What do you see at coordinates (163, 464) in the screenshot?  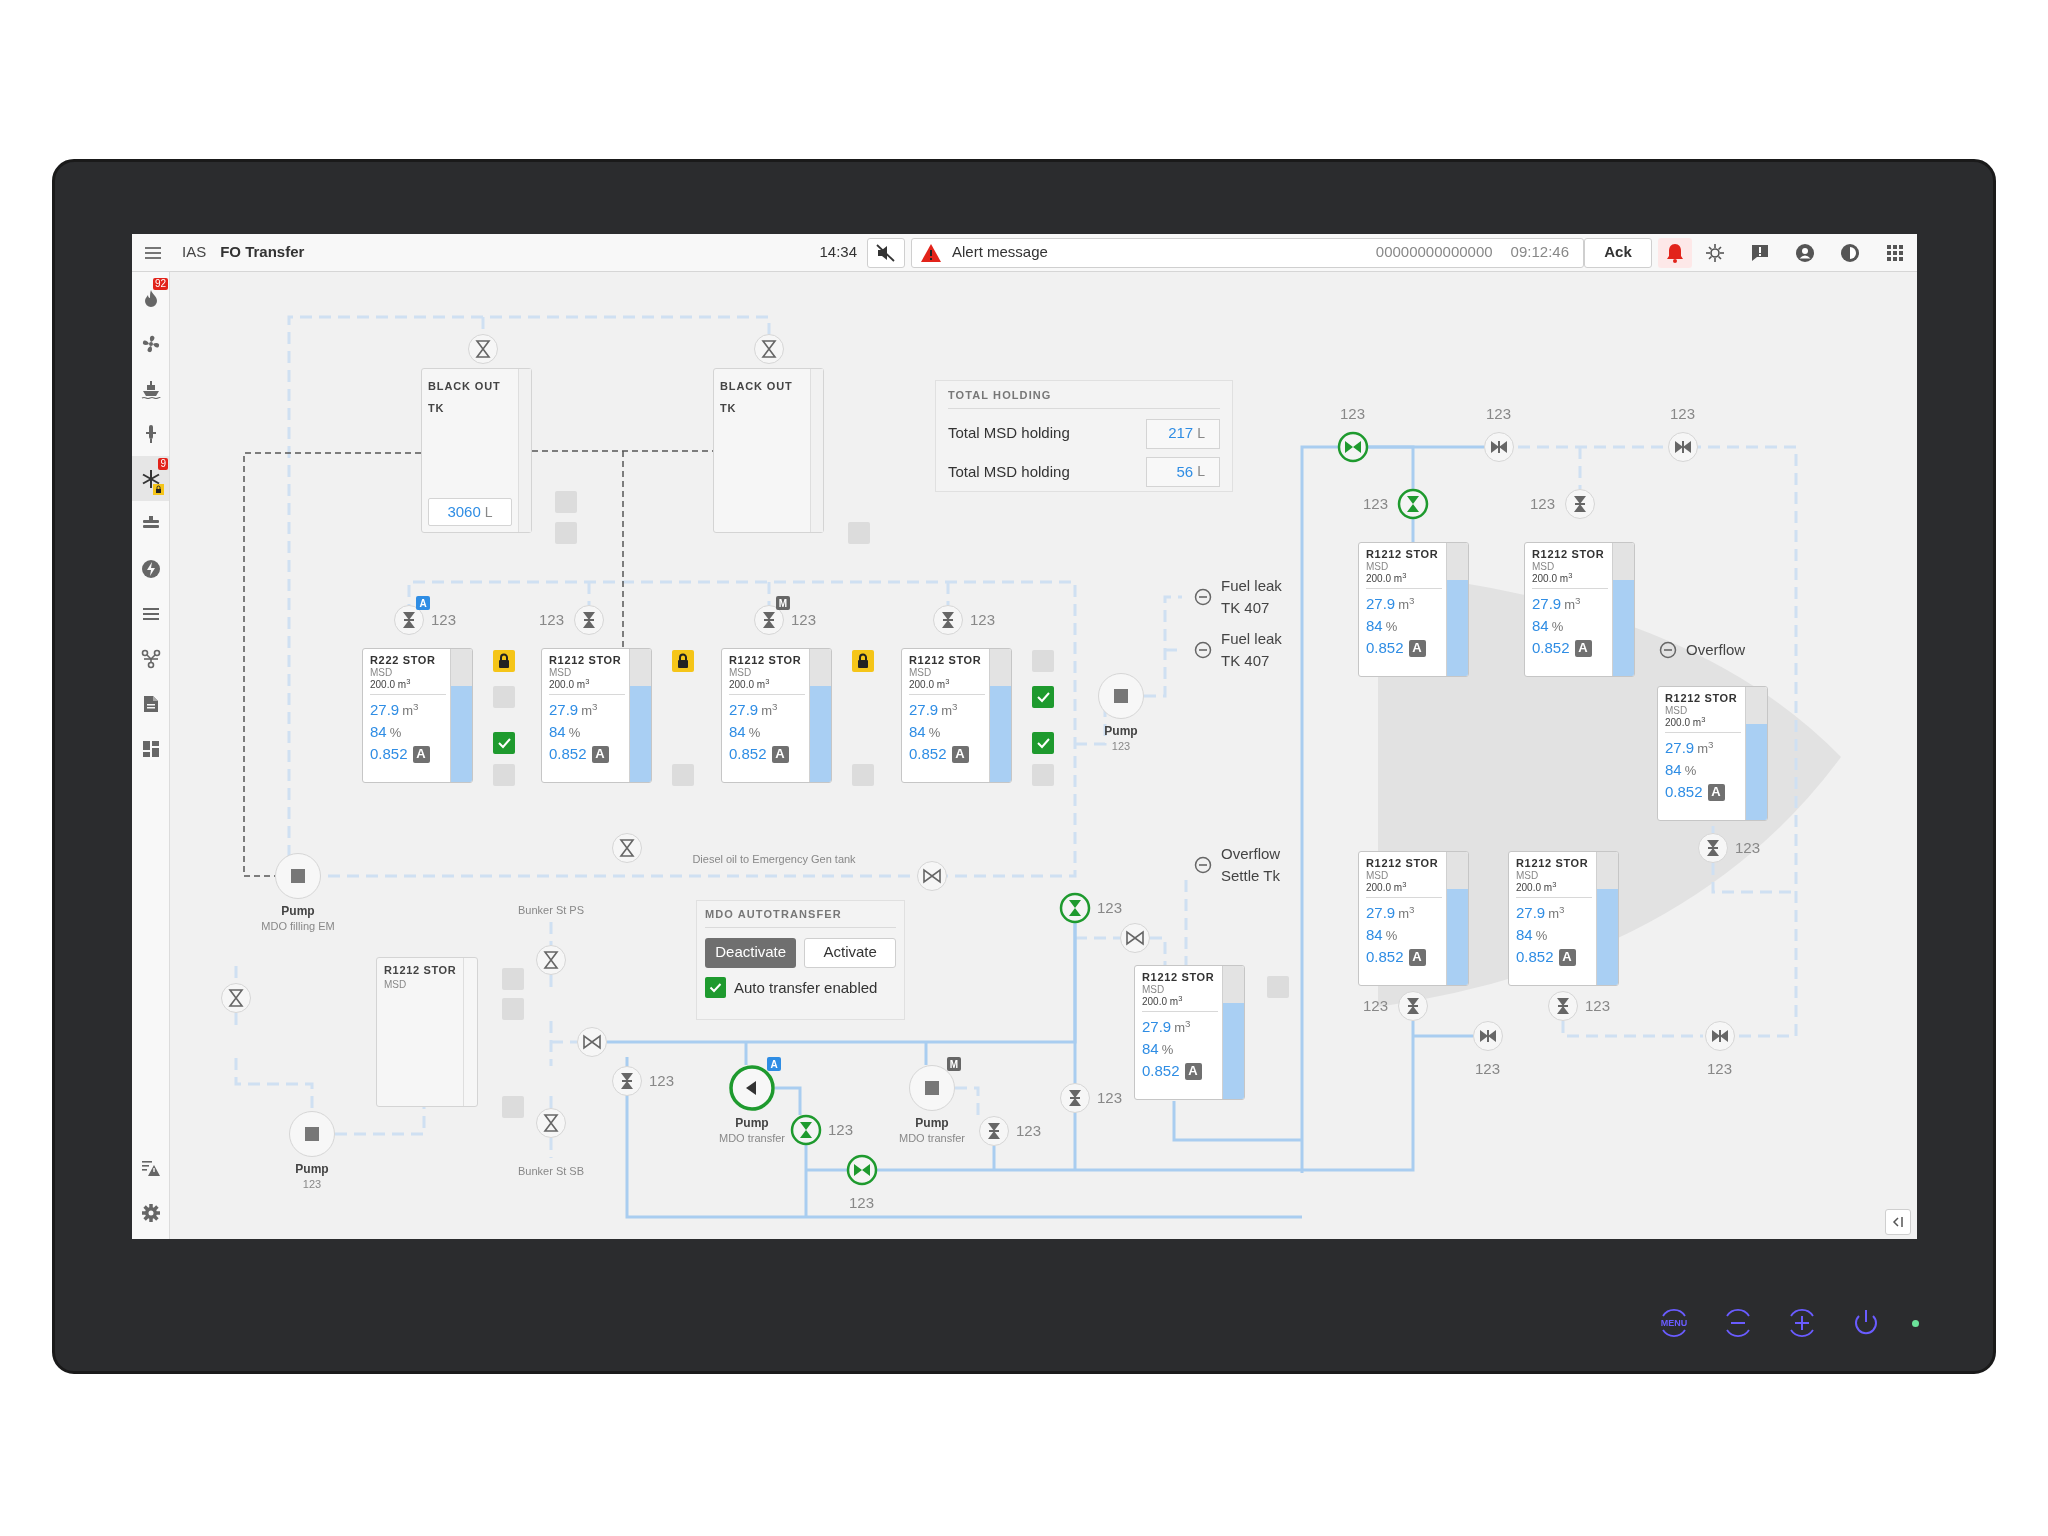 I see `count-badge: 9` at bounding box center [163, 464].